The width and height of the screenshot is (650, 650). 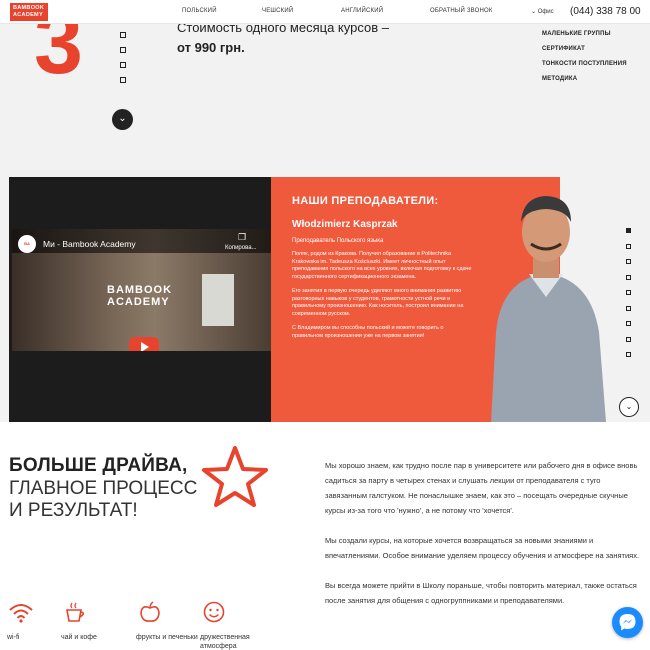 I want to click on feature-tea-coffee: чай и кофе, so click(x=96, y=621).